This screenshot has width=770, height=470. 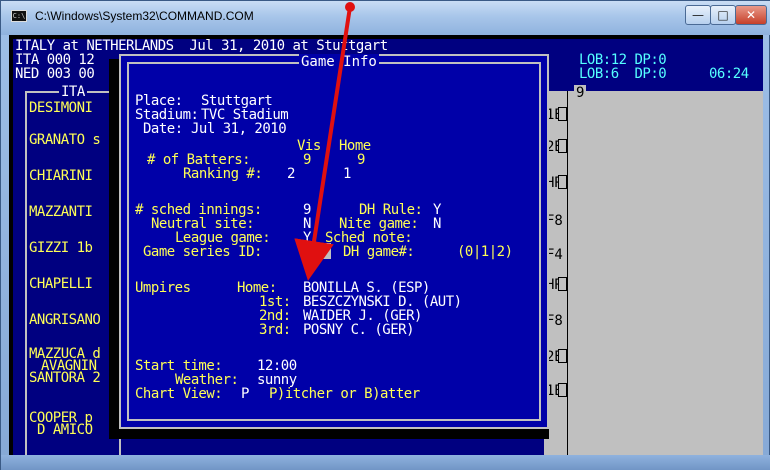 I want to click on ranking-home: 1, so click(x=347, y=174).